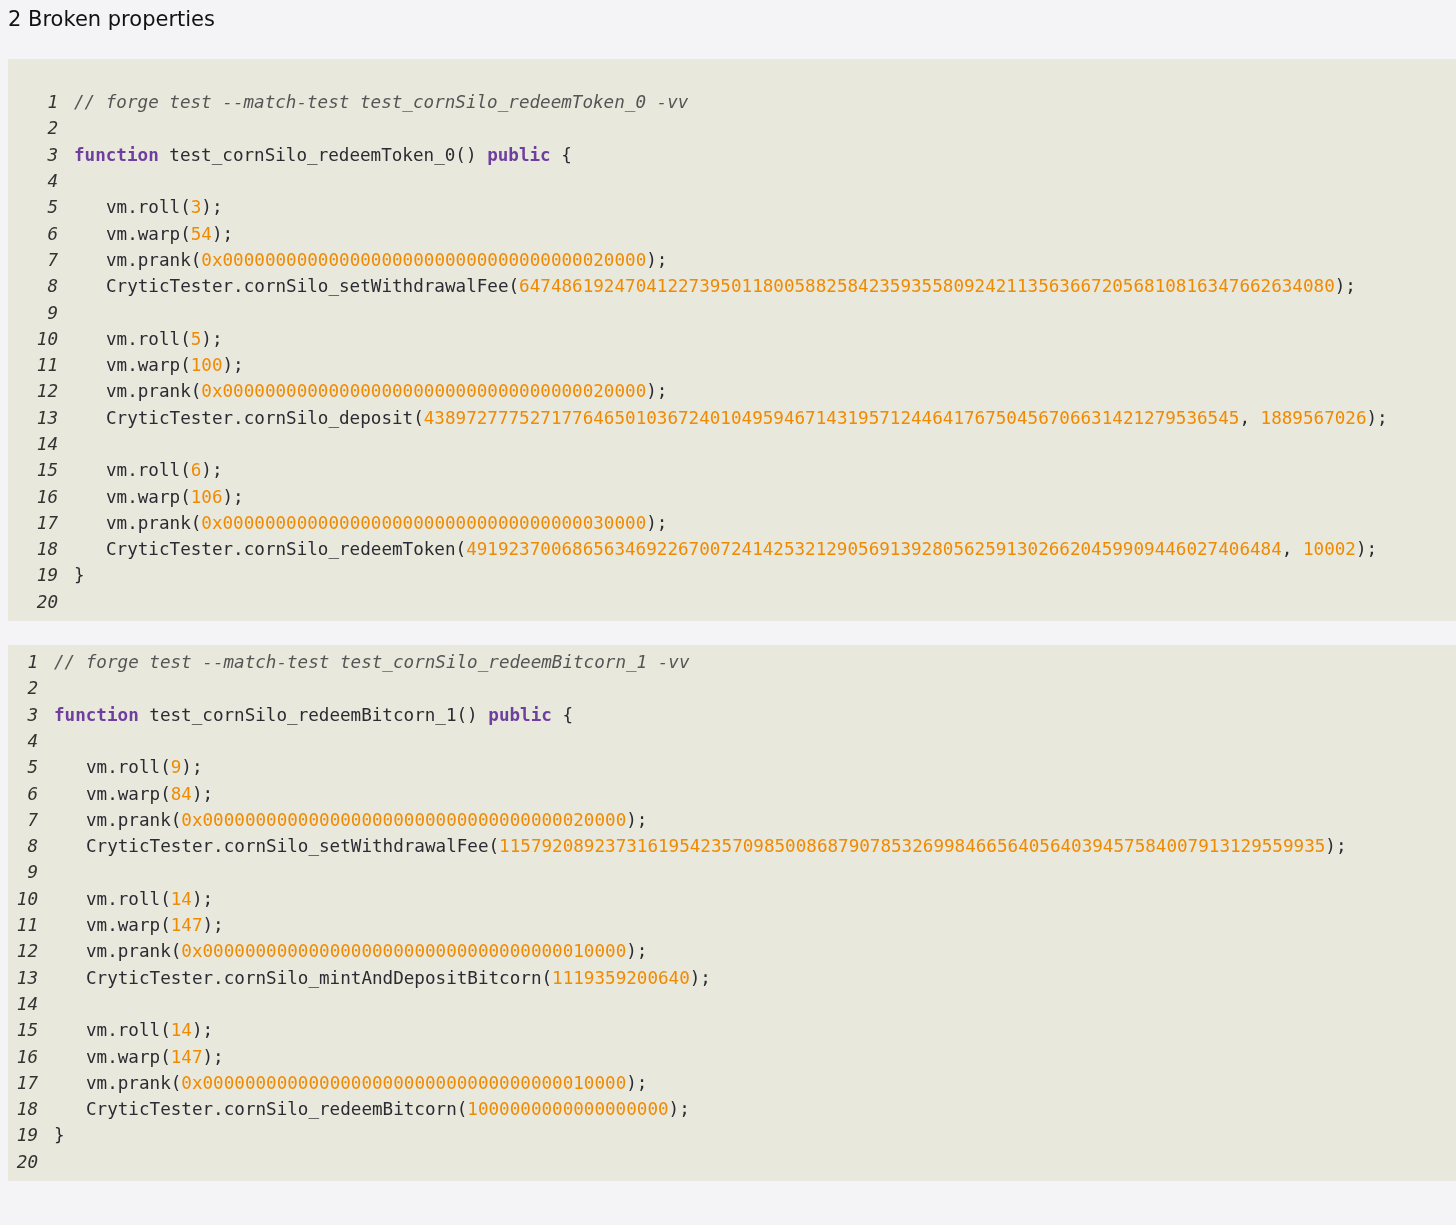 This screenshot has width=1456, height=1225. Describe the element at coordinates (372, 662) in the screenshot. I see `code-line: // forge test --match-test test_cornSilo_redeemBitcorn_1 -vv` at that location.